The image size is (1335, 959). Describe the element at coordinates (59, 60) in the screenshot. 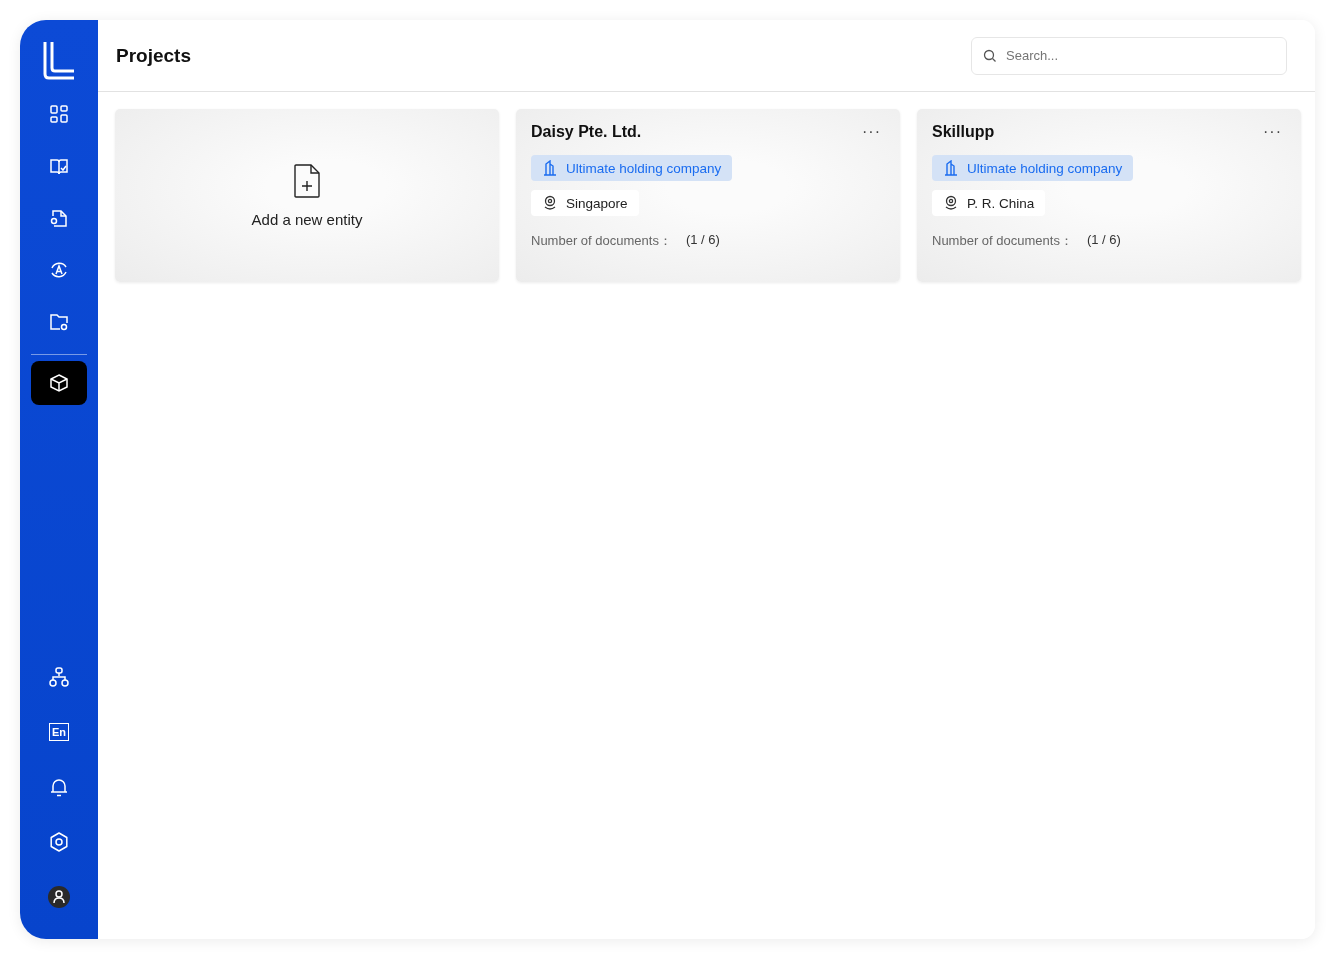

I see `logo-icon` at that location.